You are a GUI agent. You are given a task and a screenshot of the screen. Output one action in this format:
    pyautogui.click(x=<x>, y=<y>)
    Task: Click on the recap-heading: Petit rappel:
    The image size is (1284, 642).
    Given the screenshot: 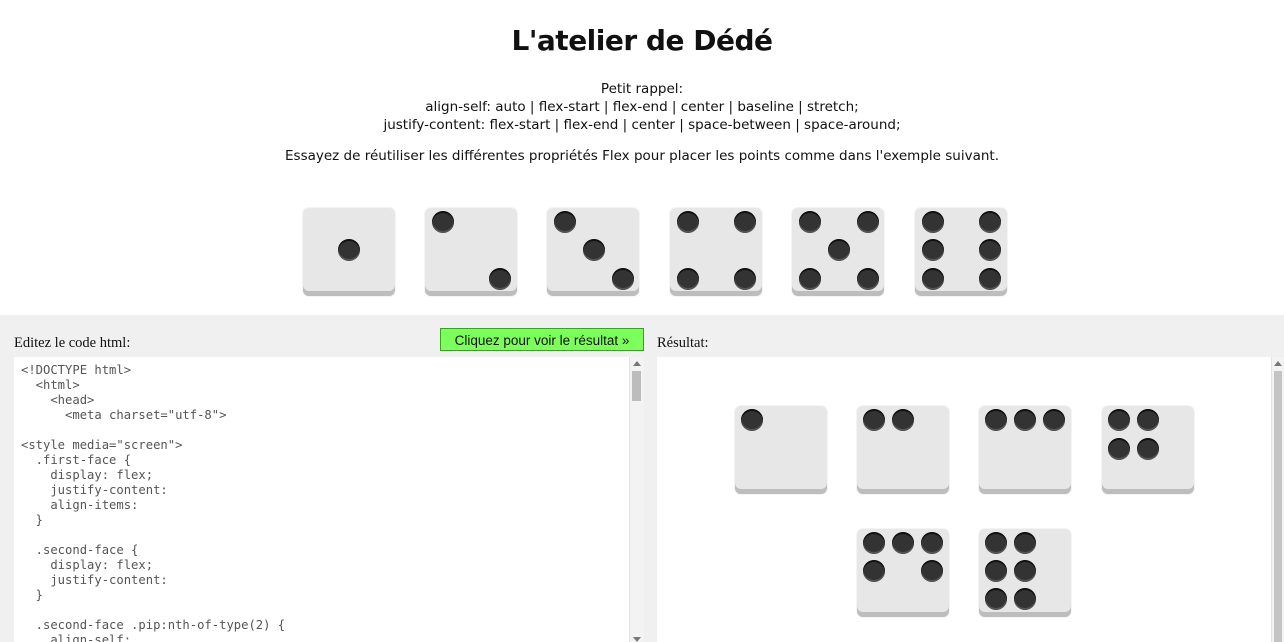 What is the action you would take?
    pyautogui.click(x=642, y=89)
    